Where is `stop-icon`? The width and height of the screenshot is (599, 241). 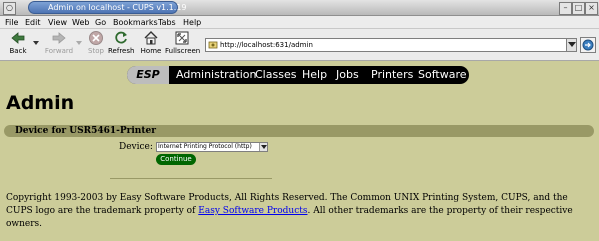 stop-icon is located at coordinates (96, 38).